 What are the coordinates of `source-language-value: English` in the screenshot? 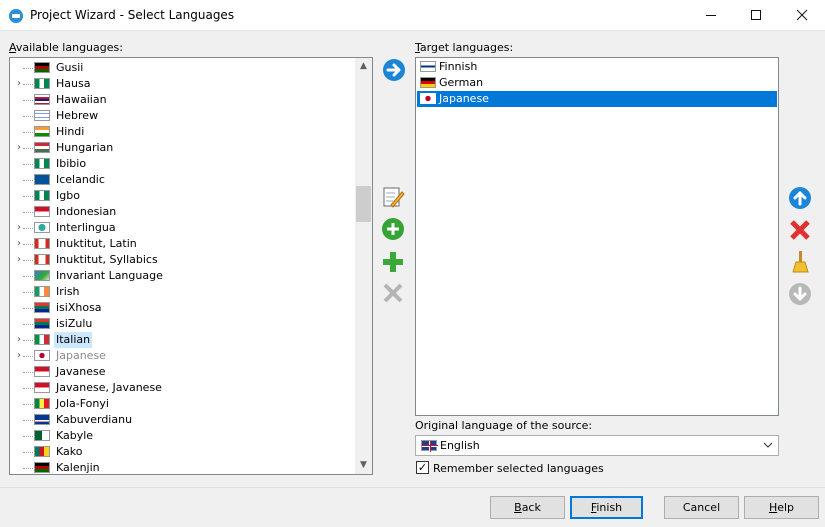 It's located at (460, 445).